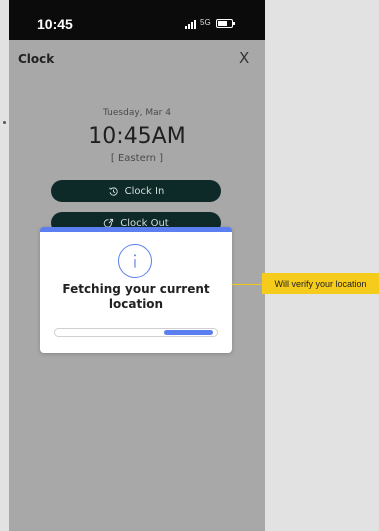 This screenshot has width=379, height=531. Describe the element at coordinates (205, 22) in the screenshot. I see `network-label: 5G` at that location.